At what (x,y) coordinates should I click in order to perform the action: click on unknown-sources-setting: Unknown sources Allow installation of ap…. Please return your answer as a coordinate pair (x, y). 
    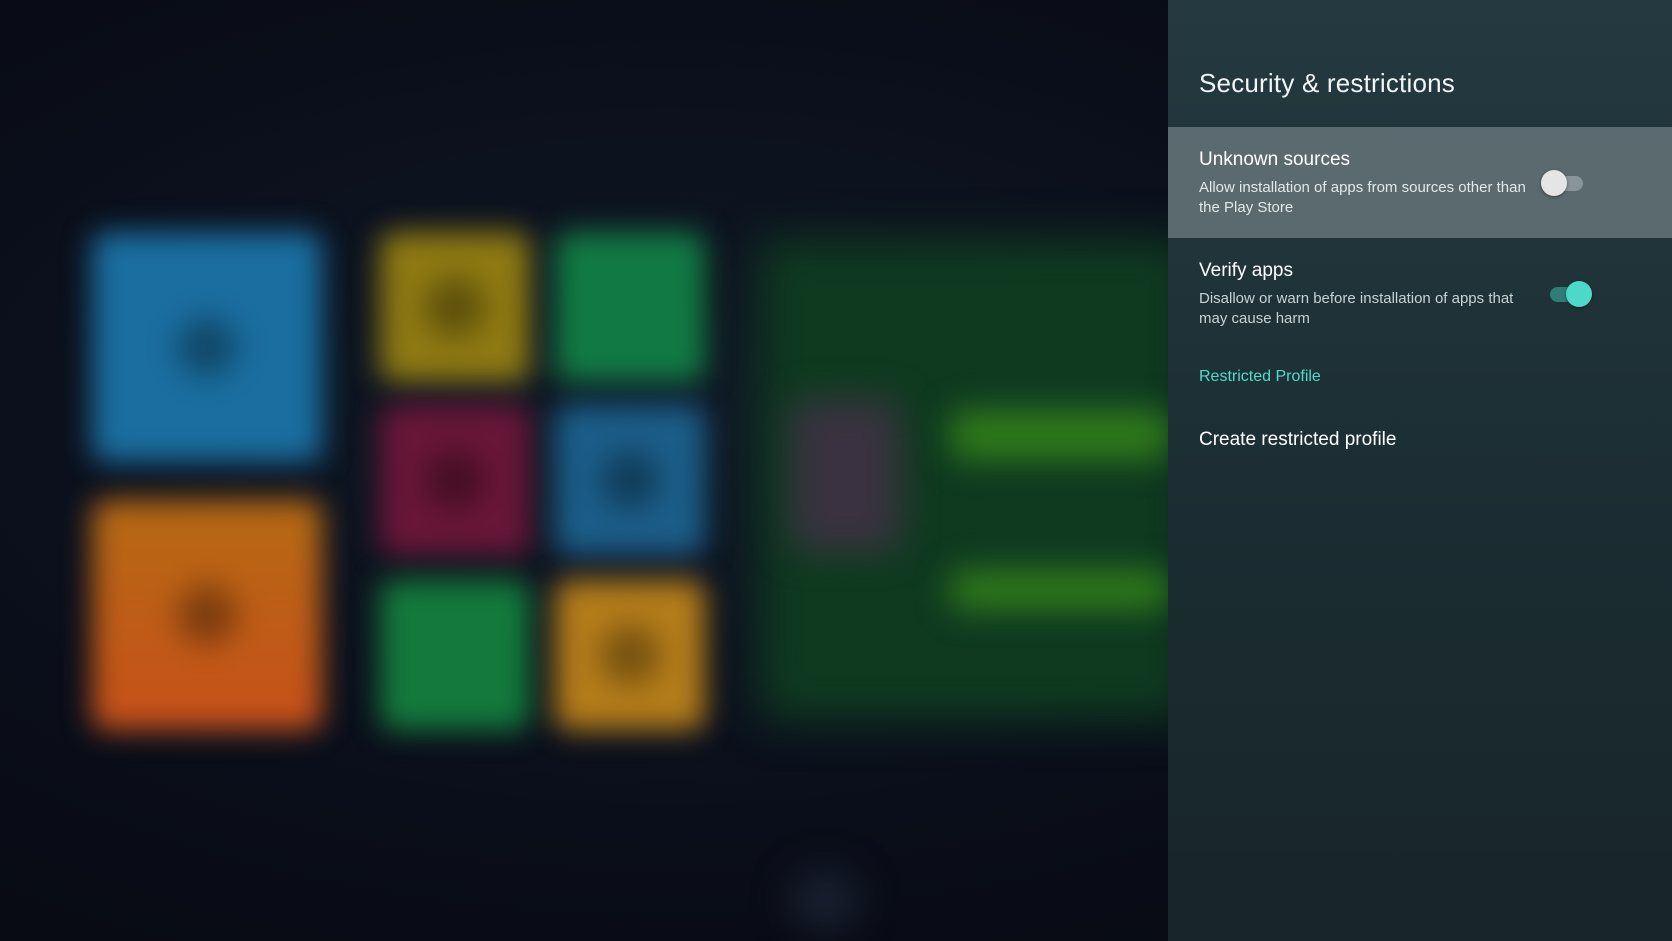
    Looking at the image, I should click on (1420, 182).